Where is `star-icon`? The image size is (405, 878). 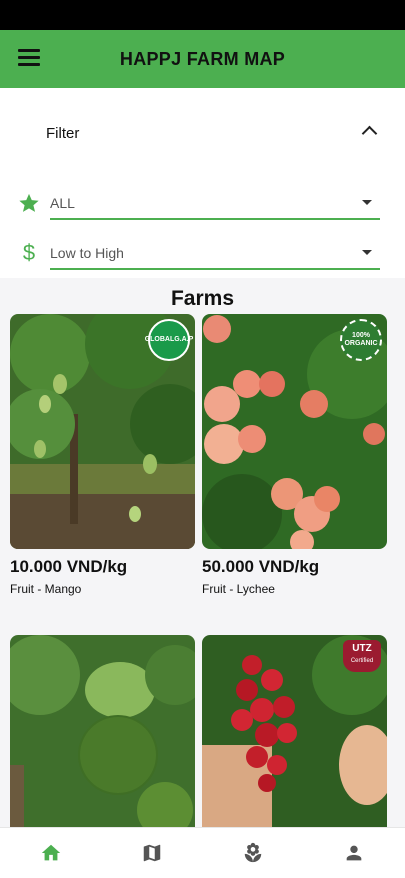 star-icon is located at coordinates (29, 203).